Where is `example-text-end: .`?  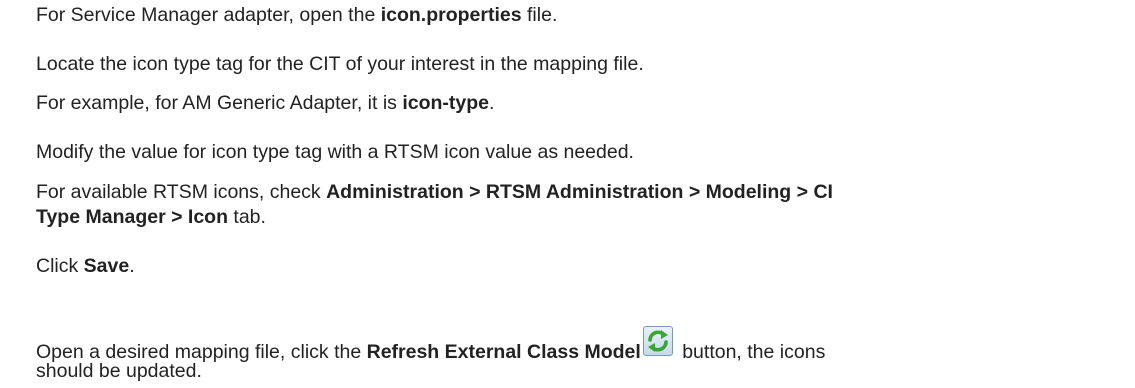 example-text-end: . is located at coordinates (492, 103).